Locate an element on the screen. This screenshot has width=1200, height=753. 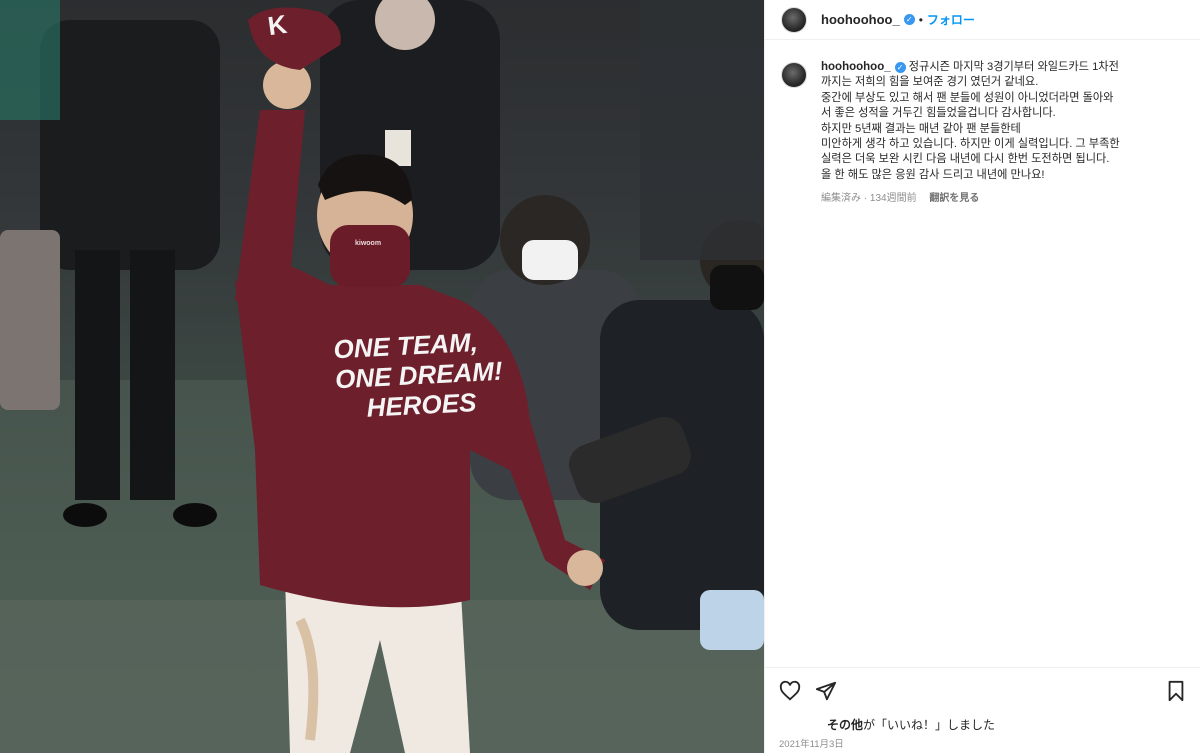
cap-letter: K is located at coordinates (277, 25).